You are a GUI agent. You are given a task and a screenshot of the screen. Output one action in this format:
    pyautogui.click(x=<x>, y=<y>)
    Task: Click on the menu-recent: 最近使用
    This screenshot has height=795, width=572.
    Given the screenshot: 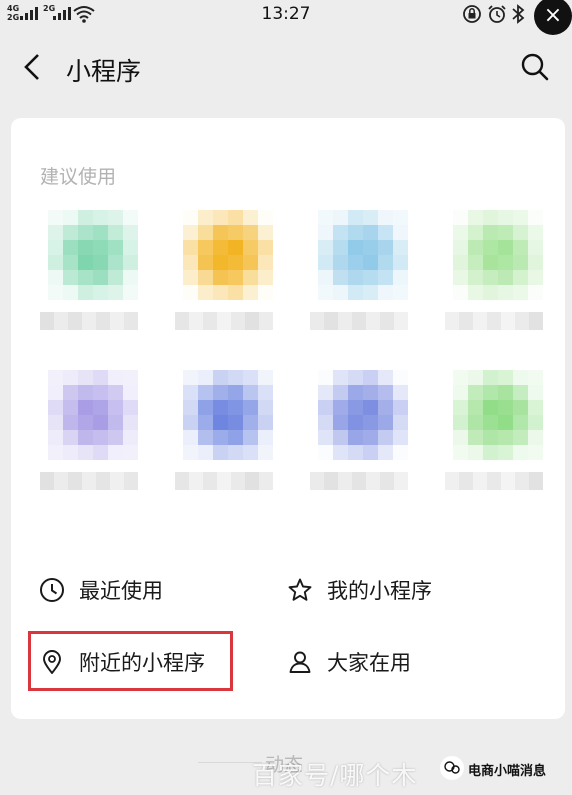 What is the action you would take?
    pyautogui.click(x=101, y=590)
    